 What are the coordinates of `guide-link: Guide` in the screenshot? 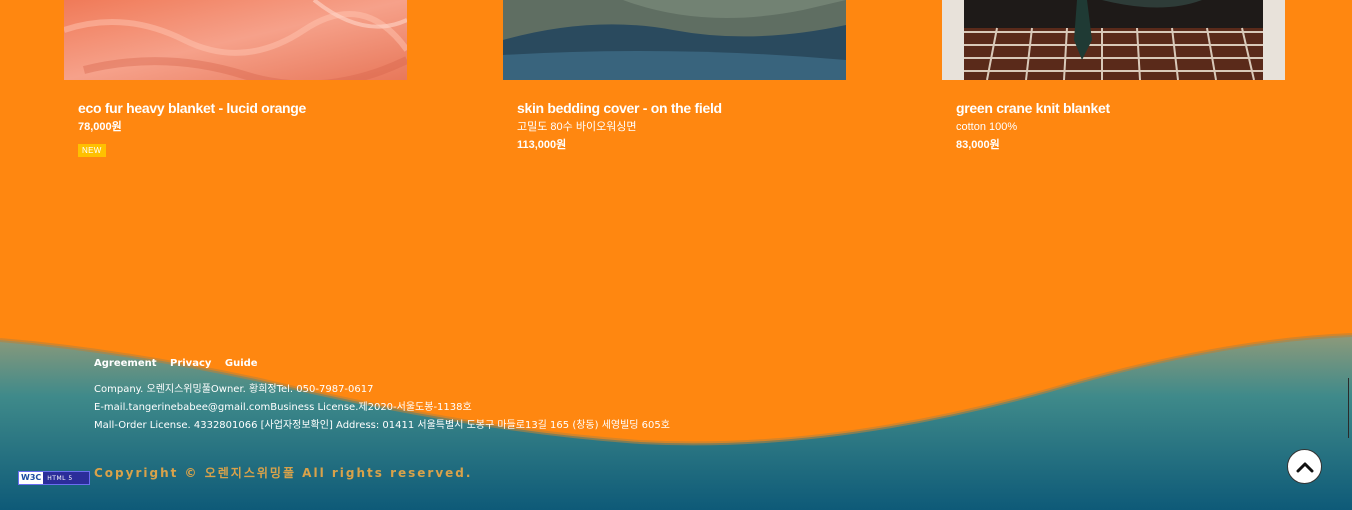 It's located at (241, 363).